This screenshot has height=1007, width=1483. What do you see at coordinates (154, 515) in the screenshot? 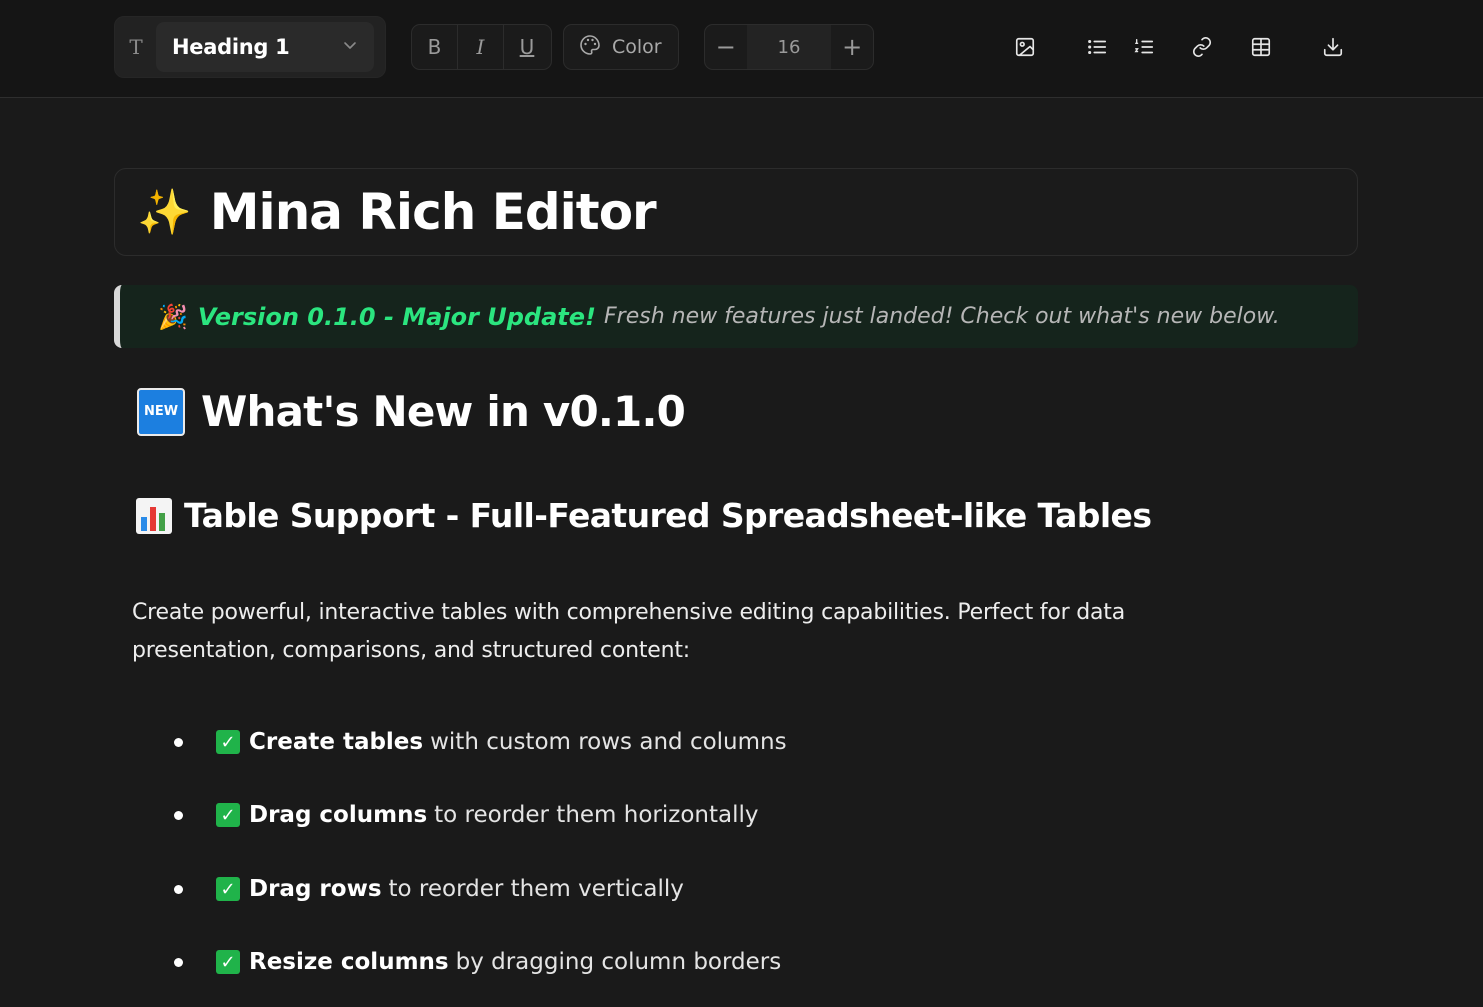
I see `bar-chart-icon` at bounding box center [154, 515].